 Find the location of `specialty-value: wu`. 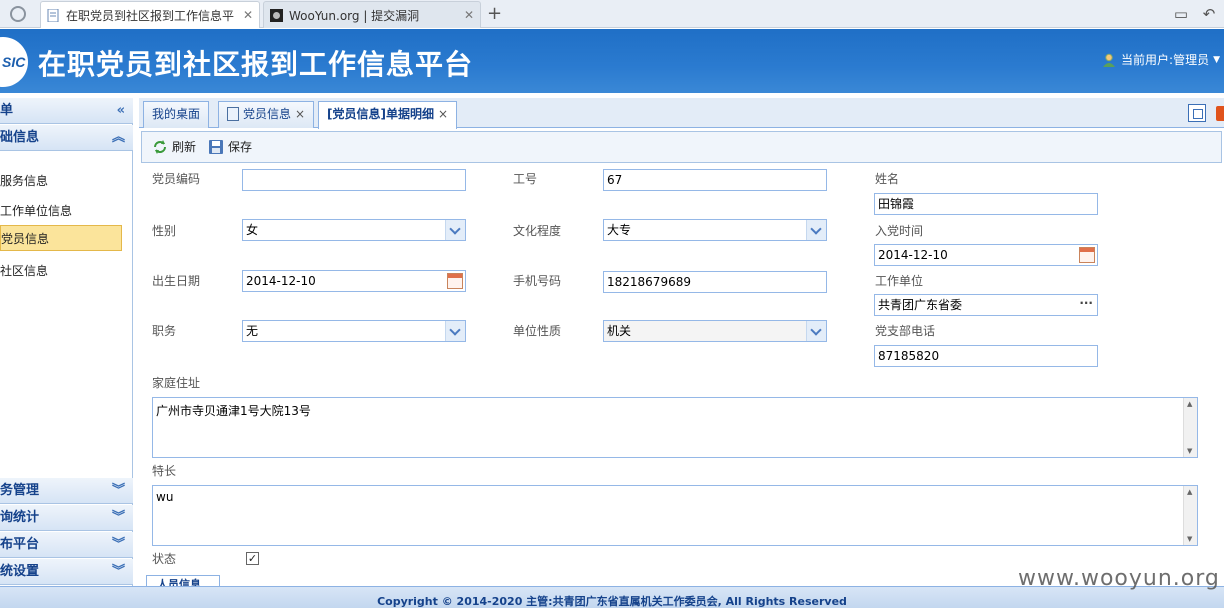

specialty-value: wu is located at coordinates (165, 497).